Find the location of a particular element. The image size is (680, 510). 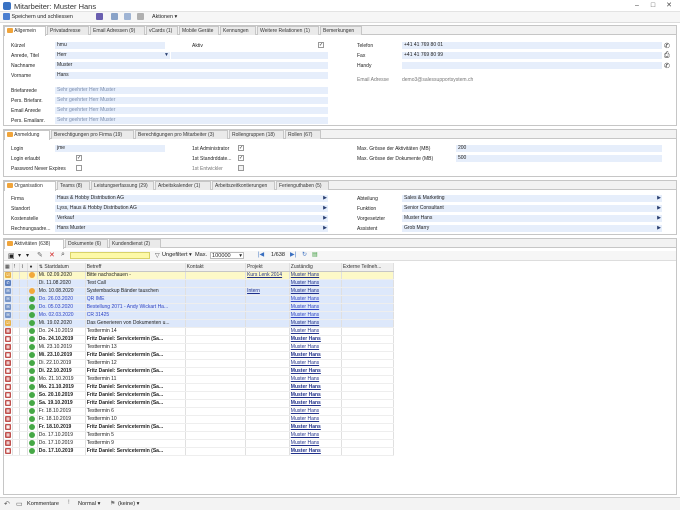

tab-rollengruppen: Rollengruppen (18) is located at coordinates (256, 134).